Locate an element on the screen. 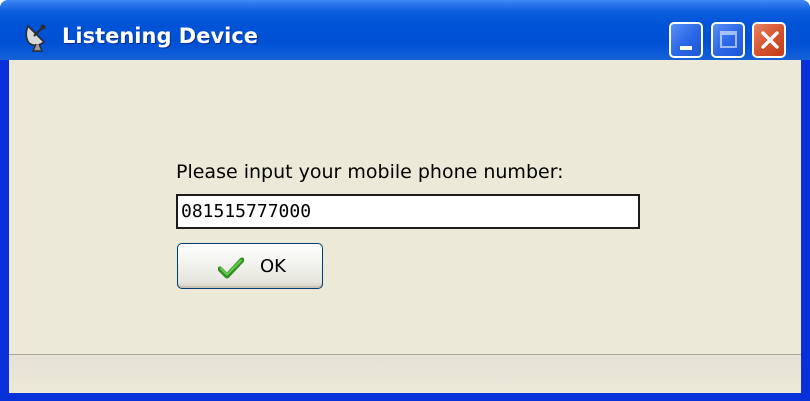  title-bar: Listening Device is located at coordinates (405, 30).